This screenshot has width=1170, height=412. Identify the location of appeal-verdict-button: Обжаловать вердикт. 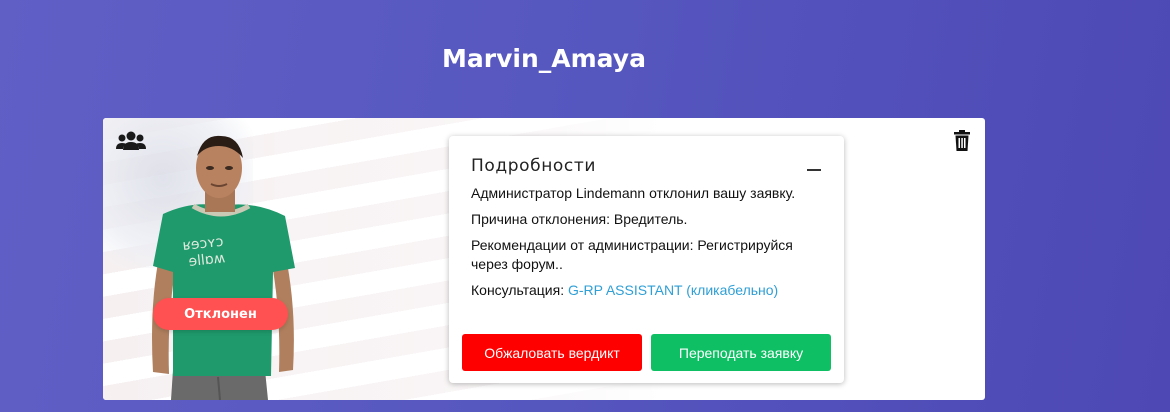
(552, 352).